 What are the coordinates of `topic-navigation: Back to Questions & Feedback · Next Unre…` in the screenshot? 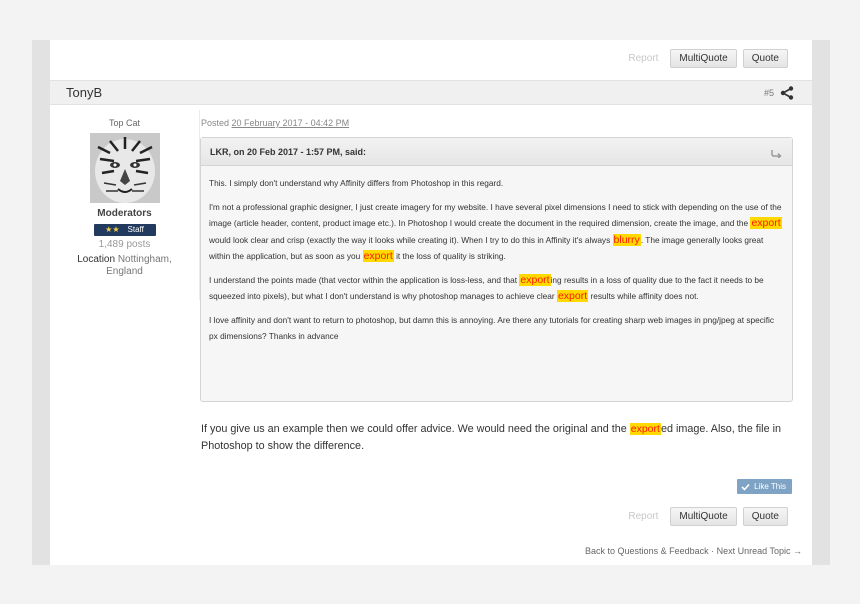 It's located at (693, 551).